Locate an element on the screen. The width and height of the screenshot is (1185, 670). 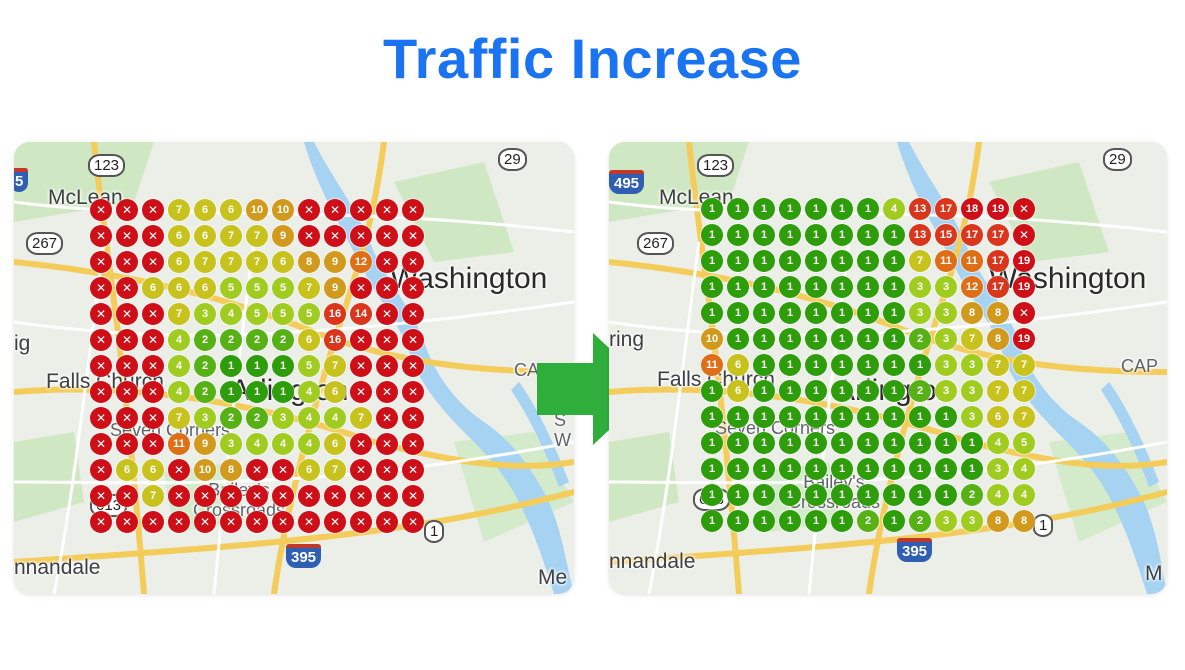
rank-marker: 12 is located at coordinates (361, 262).